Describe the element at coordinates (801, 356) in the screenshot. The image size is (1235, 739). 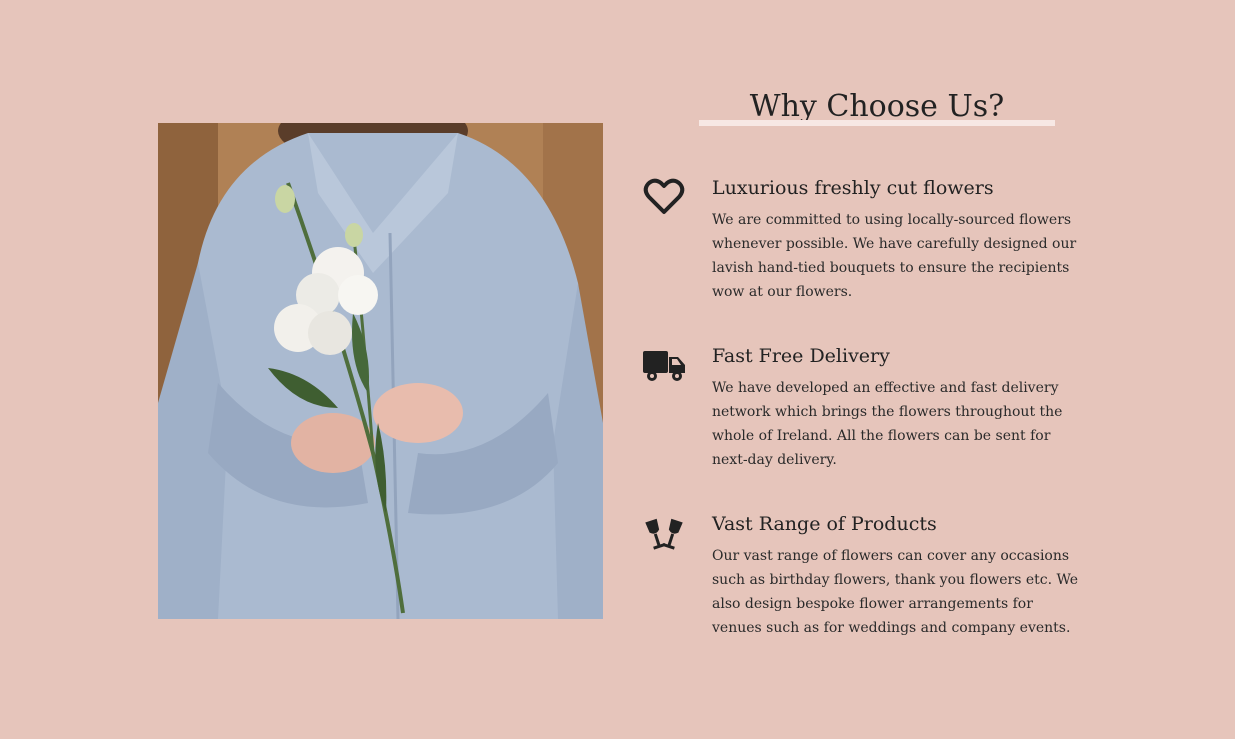
I see `feature-title: Fast Free Delivery` at that location.